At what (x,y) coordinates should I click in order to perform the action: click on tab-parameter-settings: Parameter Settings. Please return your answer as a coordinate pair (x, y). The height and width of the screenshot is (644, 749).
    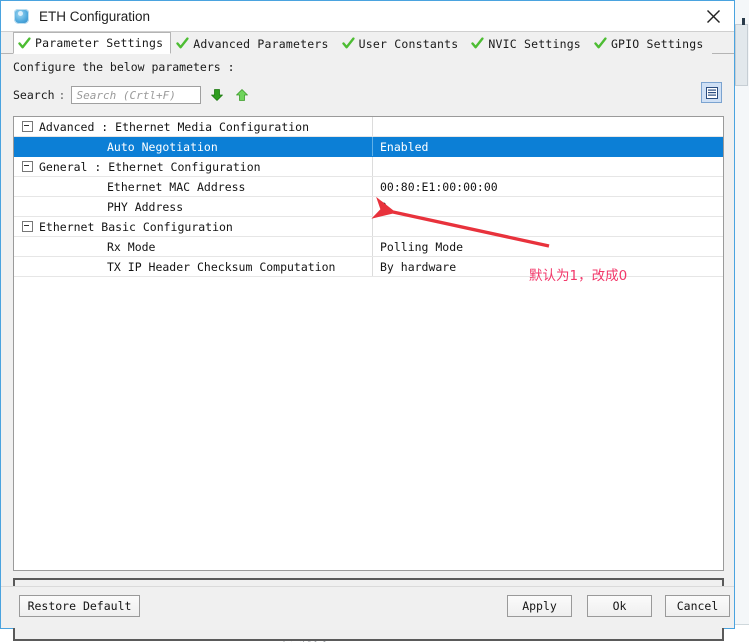
    Looking at the image, I should click on (92, 43).